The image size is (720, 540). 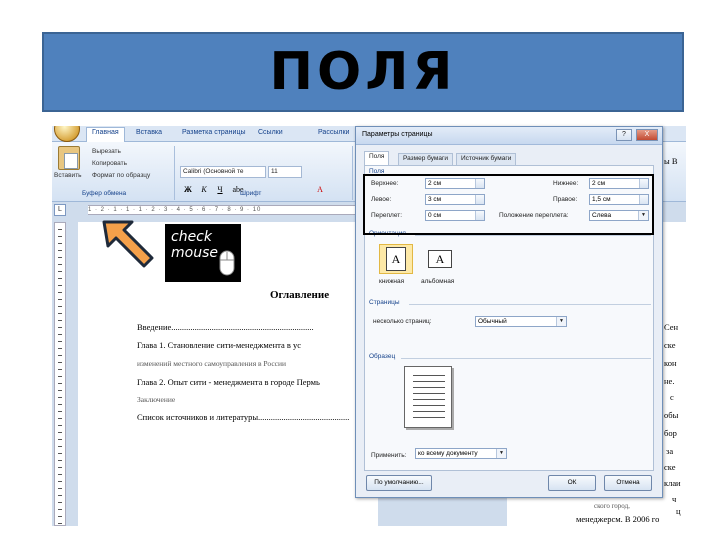 I want to click on font-color-button: A, so click(x=320, y=190).